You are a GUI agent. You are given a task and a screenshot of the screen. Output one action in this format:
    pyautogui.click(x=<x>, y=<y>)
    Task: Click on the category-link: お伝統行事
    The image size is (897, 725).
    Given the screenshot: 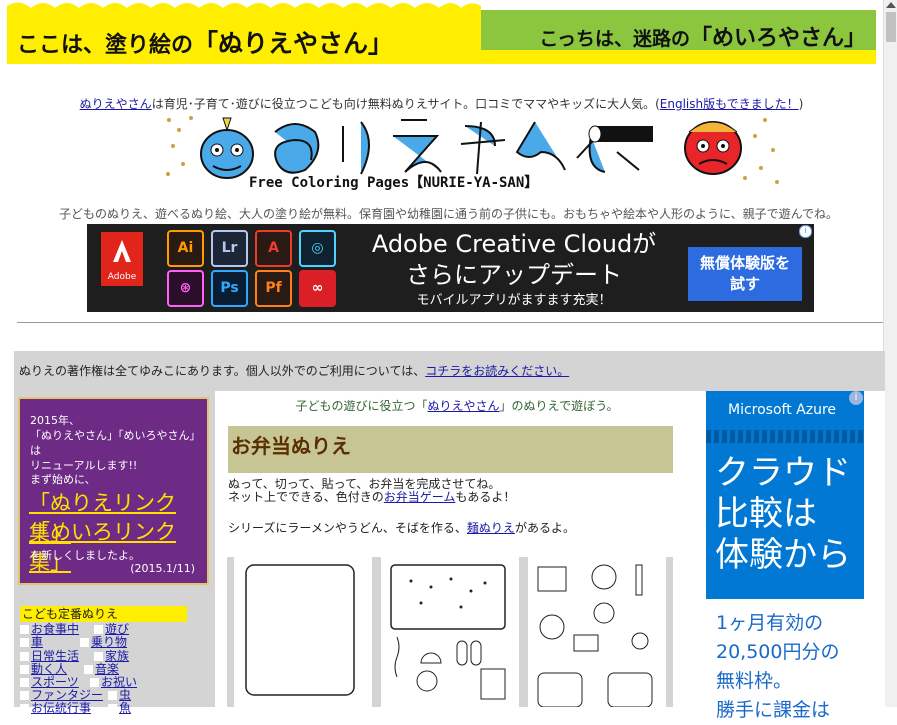 What is the action you would take?
    pyautogui.click(x=61, y=708)
    